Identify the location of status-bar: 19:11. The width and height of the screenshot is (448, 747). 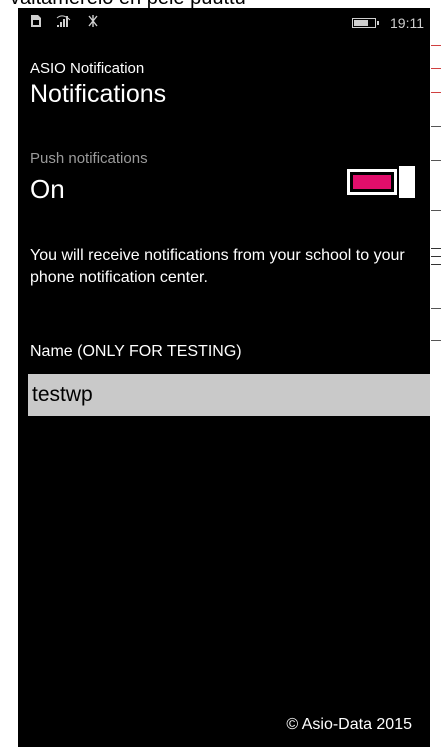
(224, 23).